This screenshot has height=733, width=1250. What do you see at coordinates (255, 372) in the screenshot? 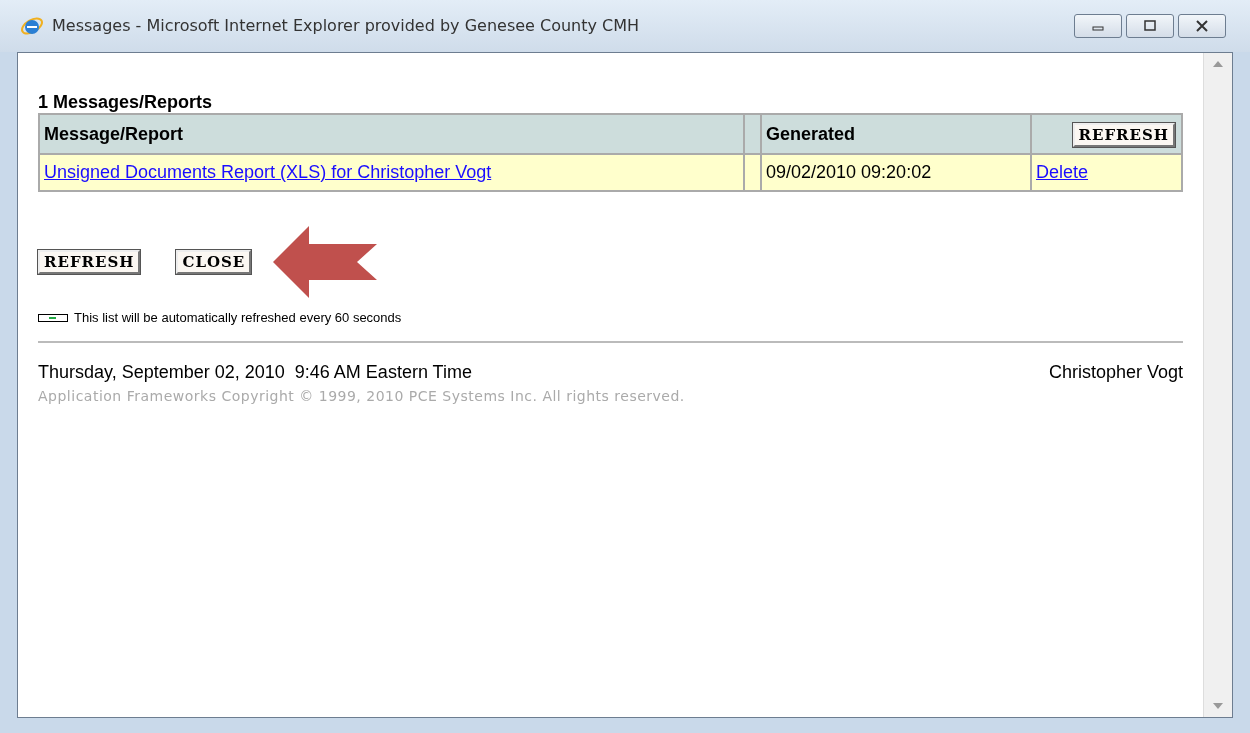
I see `date-time: Thursday, September 02, 2010 9:46 AM Eastern Time` at bounding box center [255, 372].